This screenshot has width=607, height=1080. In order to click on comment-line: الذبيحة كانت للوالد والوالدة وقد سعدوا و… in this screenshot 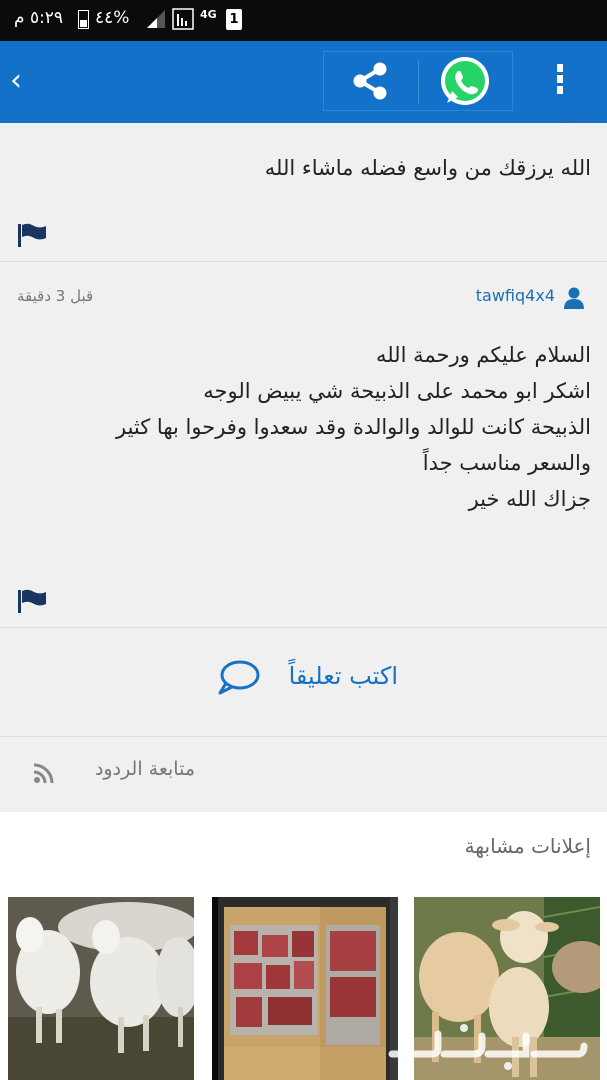, I will do `click(353, 427)`.